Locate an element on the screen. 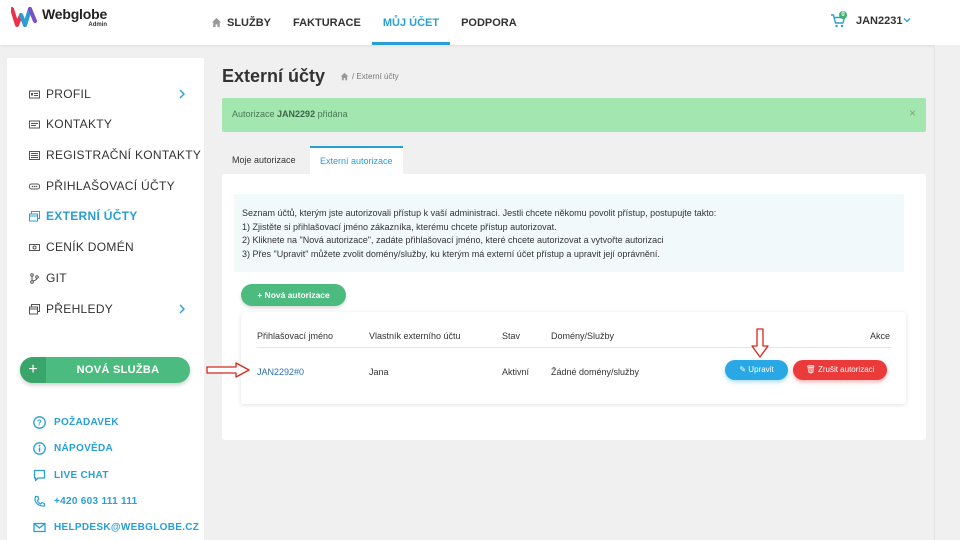 This screenshot has height=540, width=960. page-title: Externí účty is located at coordinates (274, 76).